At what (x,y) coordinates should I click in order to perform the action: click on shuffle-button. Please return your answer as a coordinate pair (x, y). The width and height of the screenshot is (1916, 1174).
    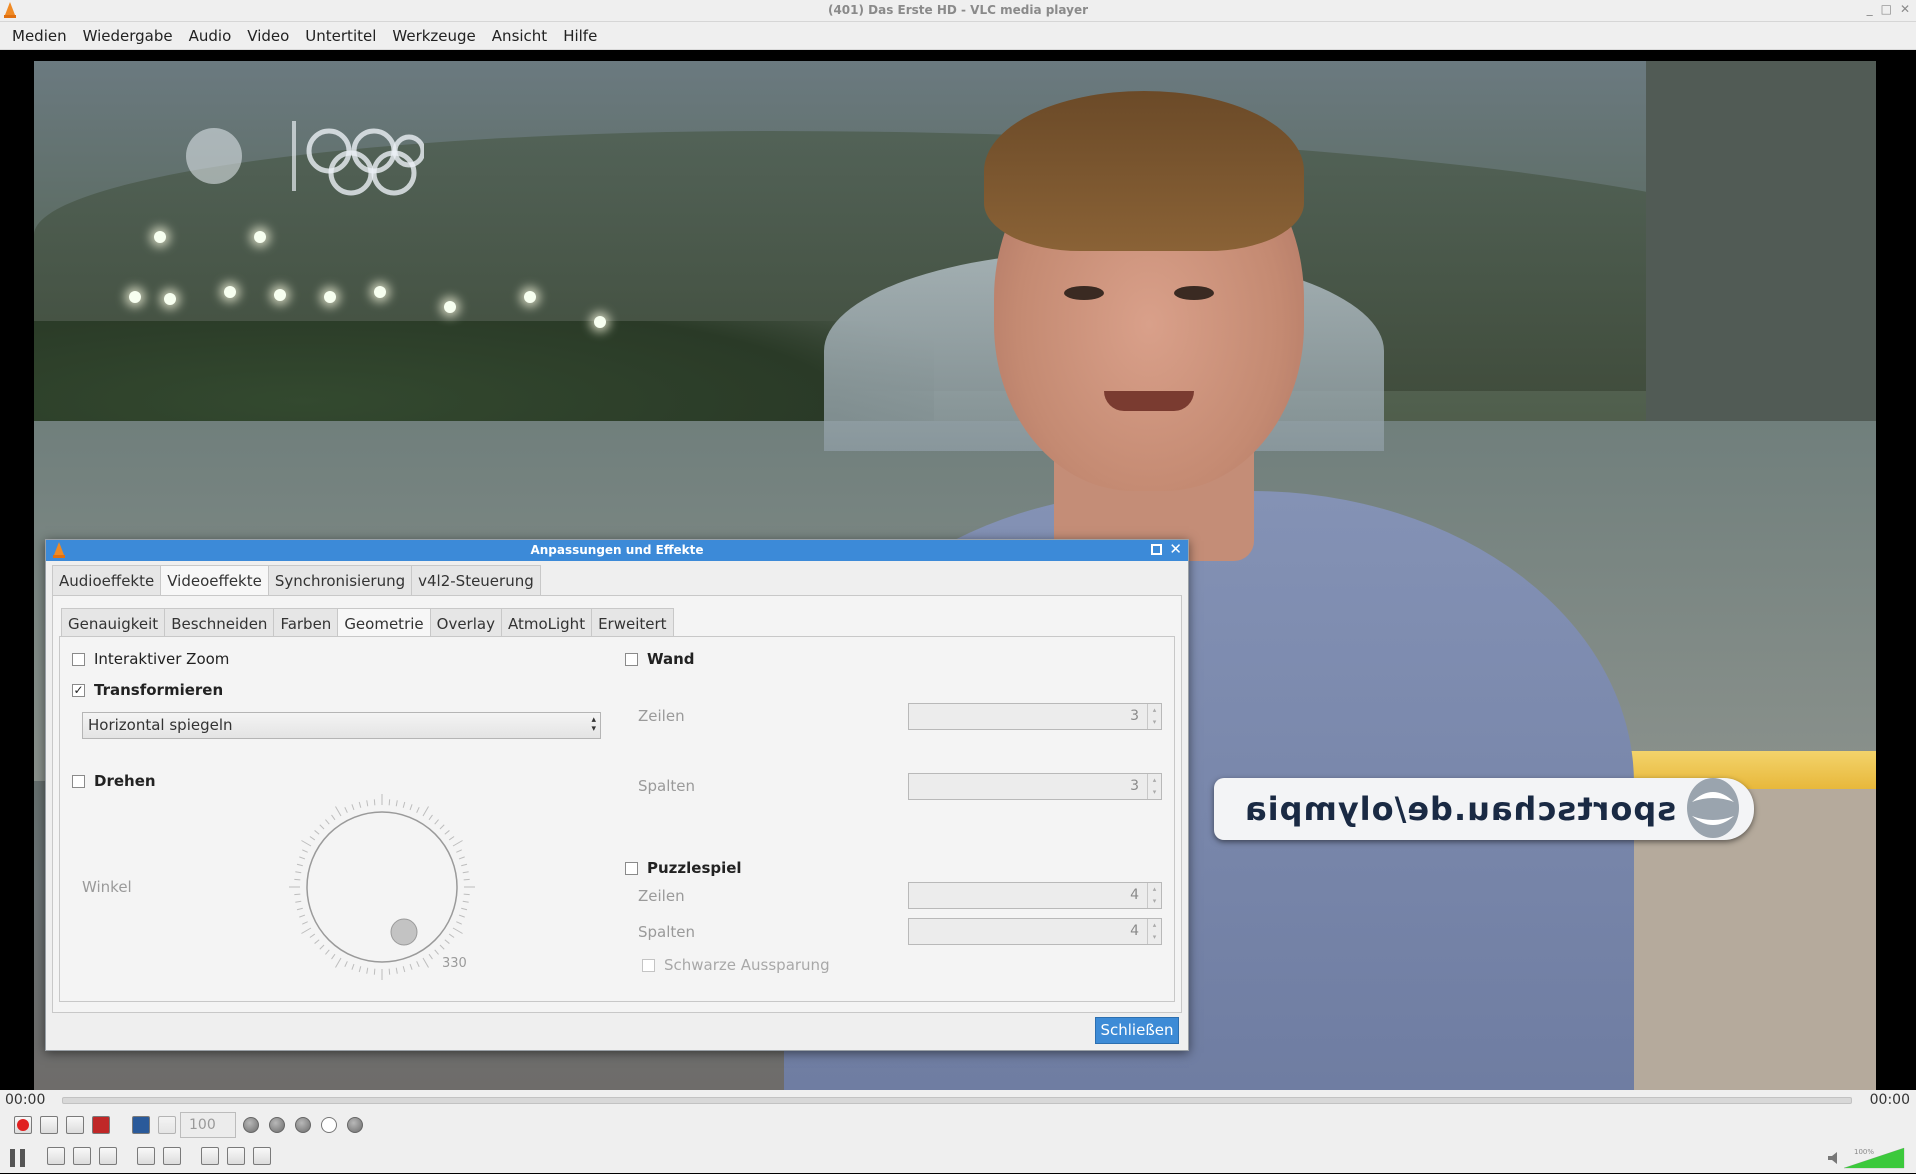
    Looking at the image, I should click on (262, 1156).